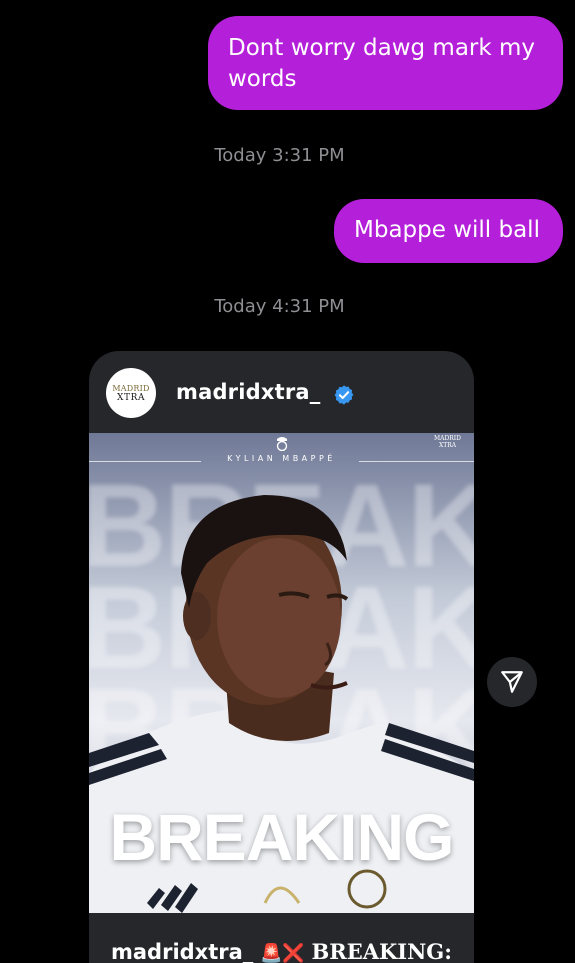 This screenshot has width=575, height=963. I want to click on post-caption: madridxtra_ 🚨❌ BREAKING:, so click(291, 951).